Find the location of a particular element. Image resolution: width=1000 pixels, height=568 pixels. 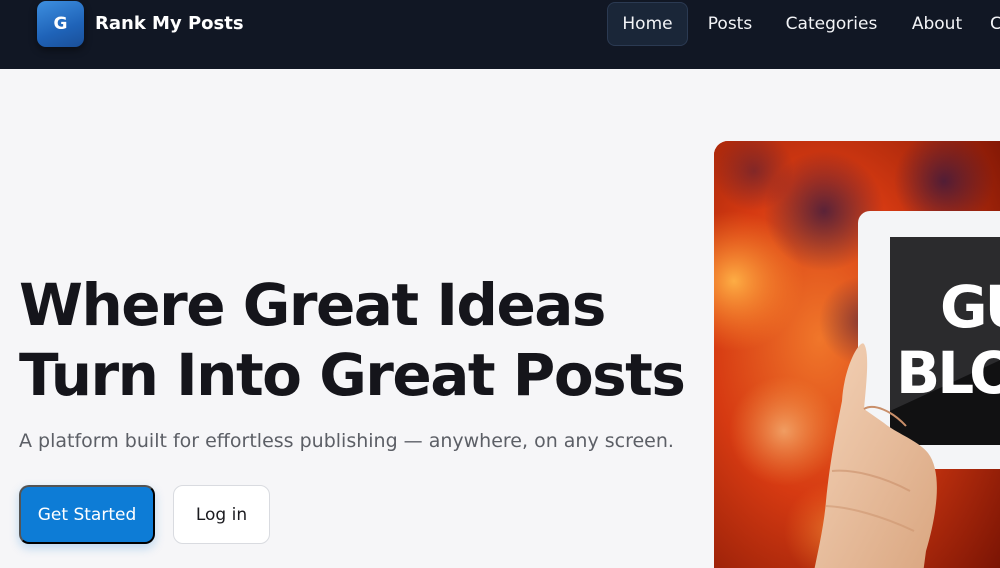

hero-title-line-1: Where Great Ideas is located at coordinates (312, 305).